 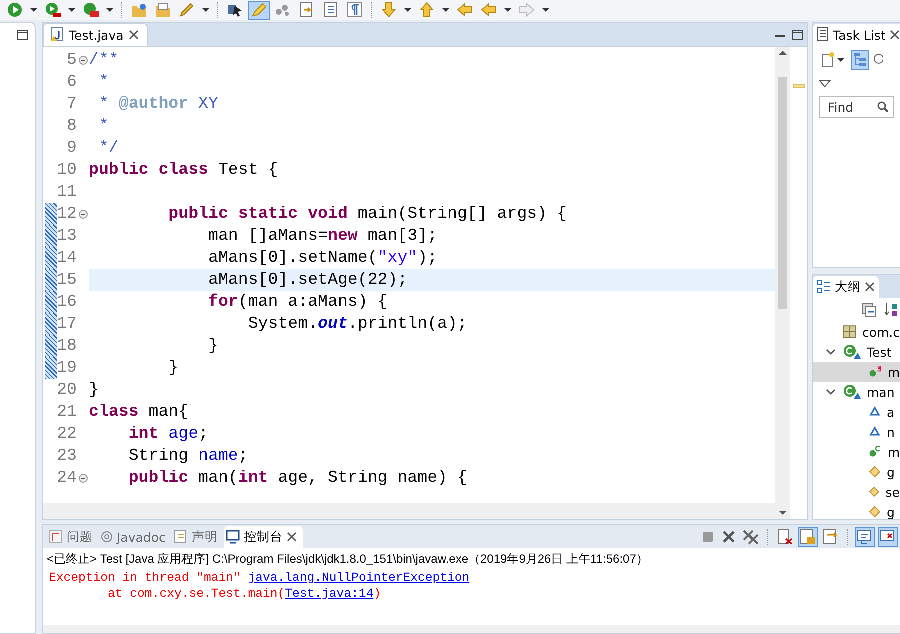 What do you see at coordinates (856, 332) in the screenshot?
I see `outline-item: com.c` at bounding box center [856, 332].